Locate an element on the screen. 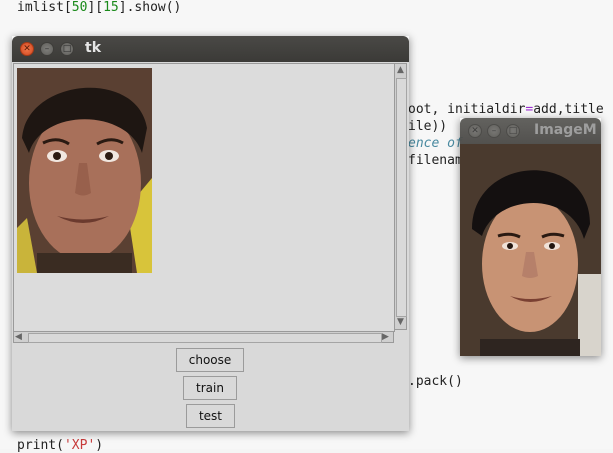 Image resolution: width=613 pixels, height=453 pixels. code-comment: ence of is located at coordinates (435, 143).